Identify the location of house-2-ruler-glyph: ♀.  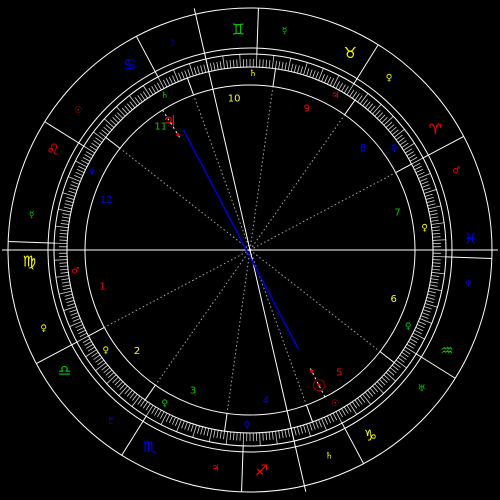
(106, 351).